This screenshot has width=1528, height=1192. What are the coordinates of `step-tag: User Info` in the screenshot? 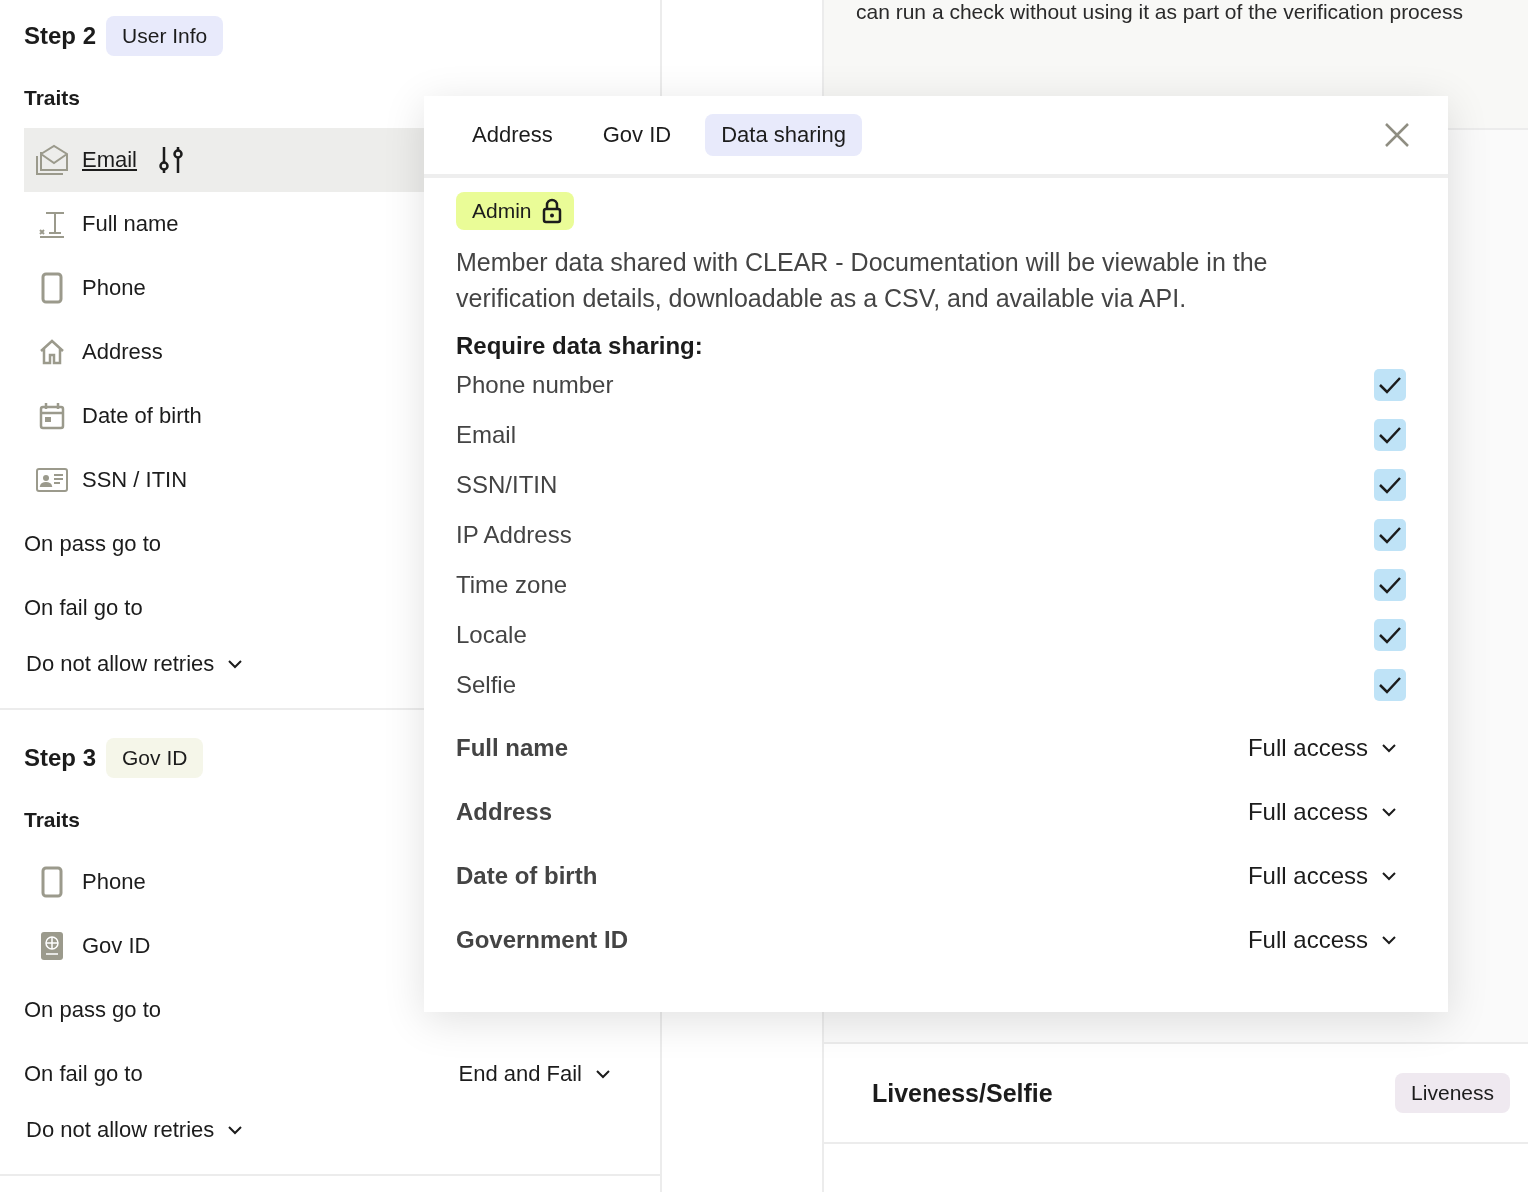 It's located at (165, 36).